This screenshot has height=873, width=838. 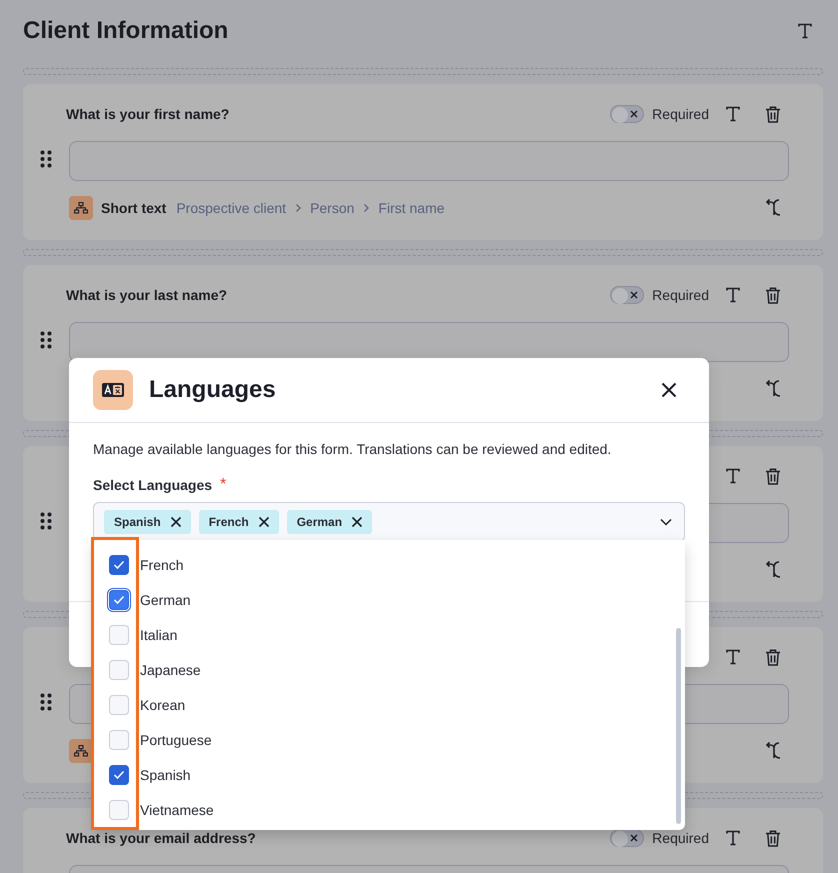 What do you see at coordinates (352, 449) in the screenshot?
I see `dialog-description: Manage available languages for this form. Translations can be reviewed and edited.` at bounding box center [352, 449].